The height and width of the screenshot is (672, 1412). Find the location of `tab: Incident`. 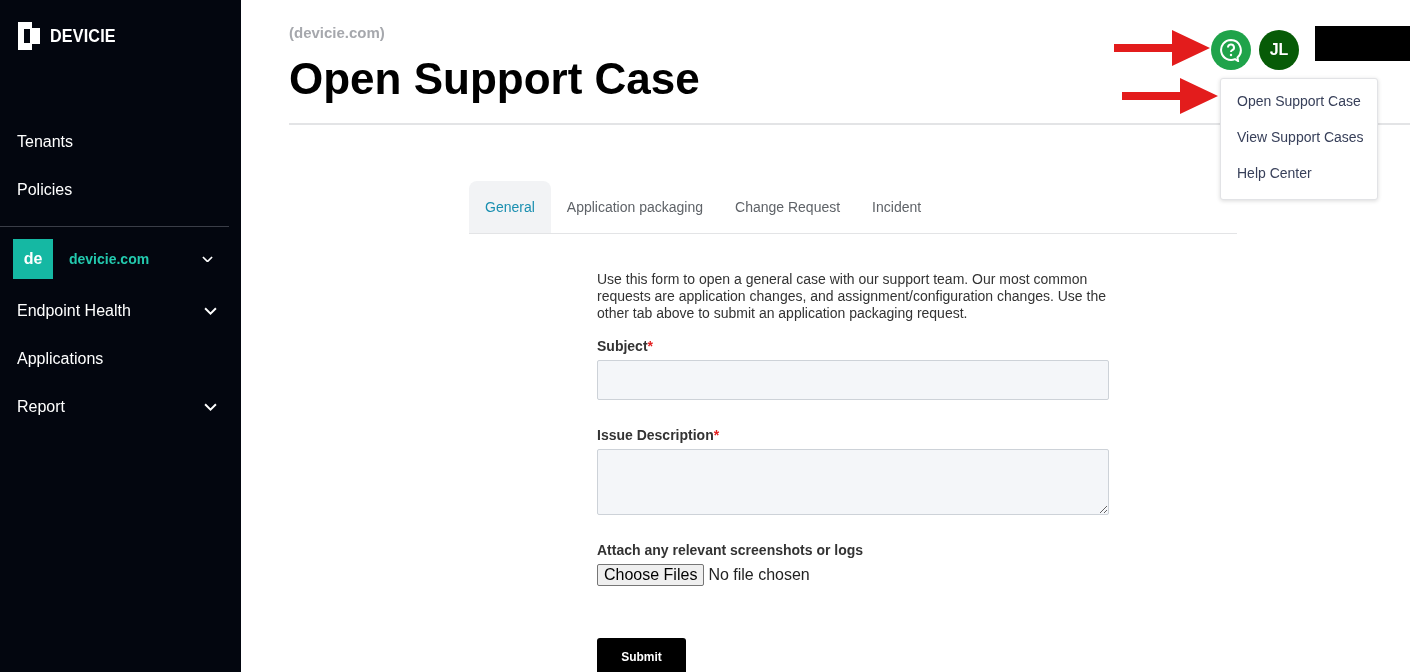

tab: Incident is located at coordinates (897, 207).